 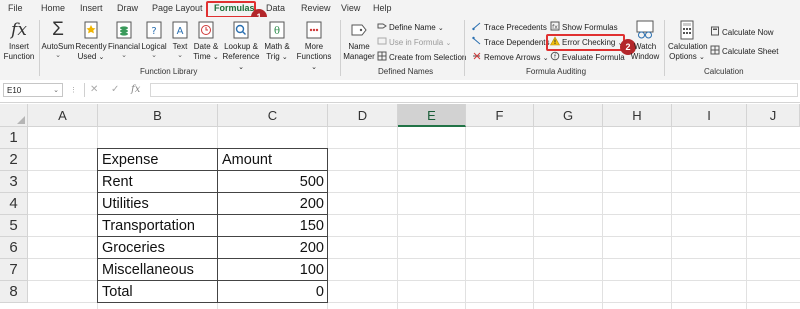 What do you see at coordinates (773, 115) in the screenshot?
I see `column-header-j: J` at bounding box center [773, 115].